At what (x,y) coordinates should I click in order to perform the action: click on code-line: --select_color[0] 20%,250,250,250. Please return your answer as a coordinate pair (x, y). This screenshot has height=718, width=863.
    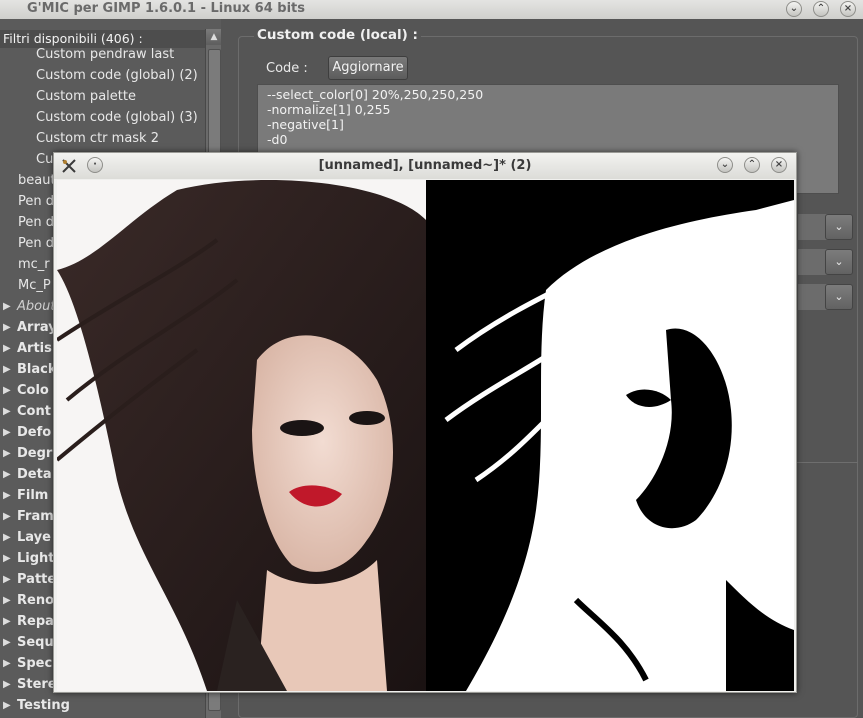
    Looking at the image, I should click on (375, 94).